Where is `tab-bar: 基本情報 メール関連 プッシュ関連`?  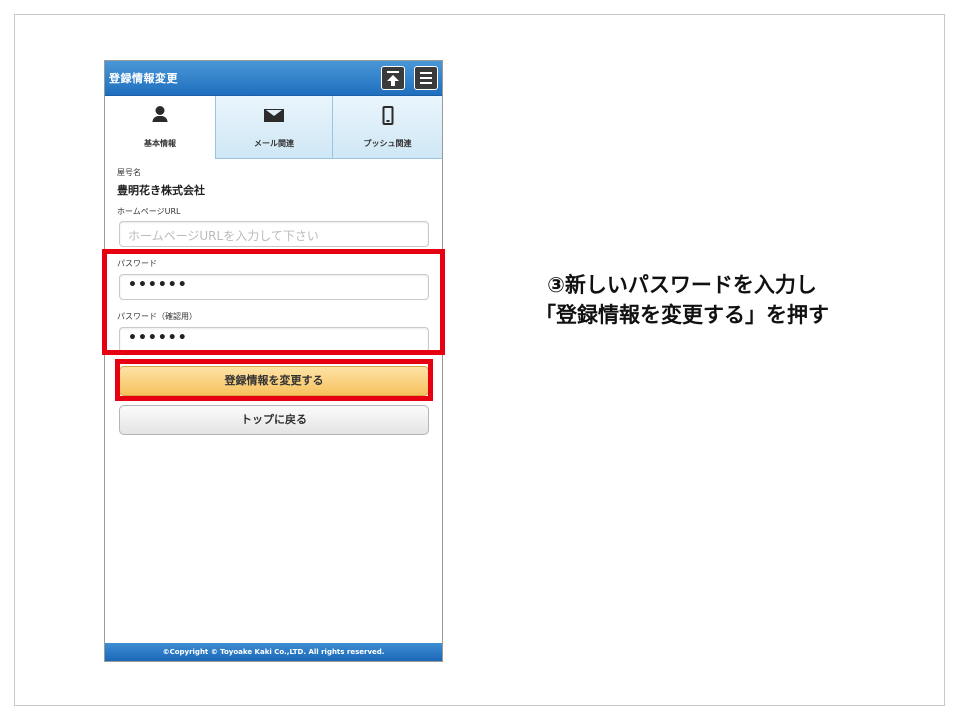
tab-bar: 基本情報 メール関連 プッシュ関連 is located at coordinates (273, 127).